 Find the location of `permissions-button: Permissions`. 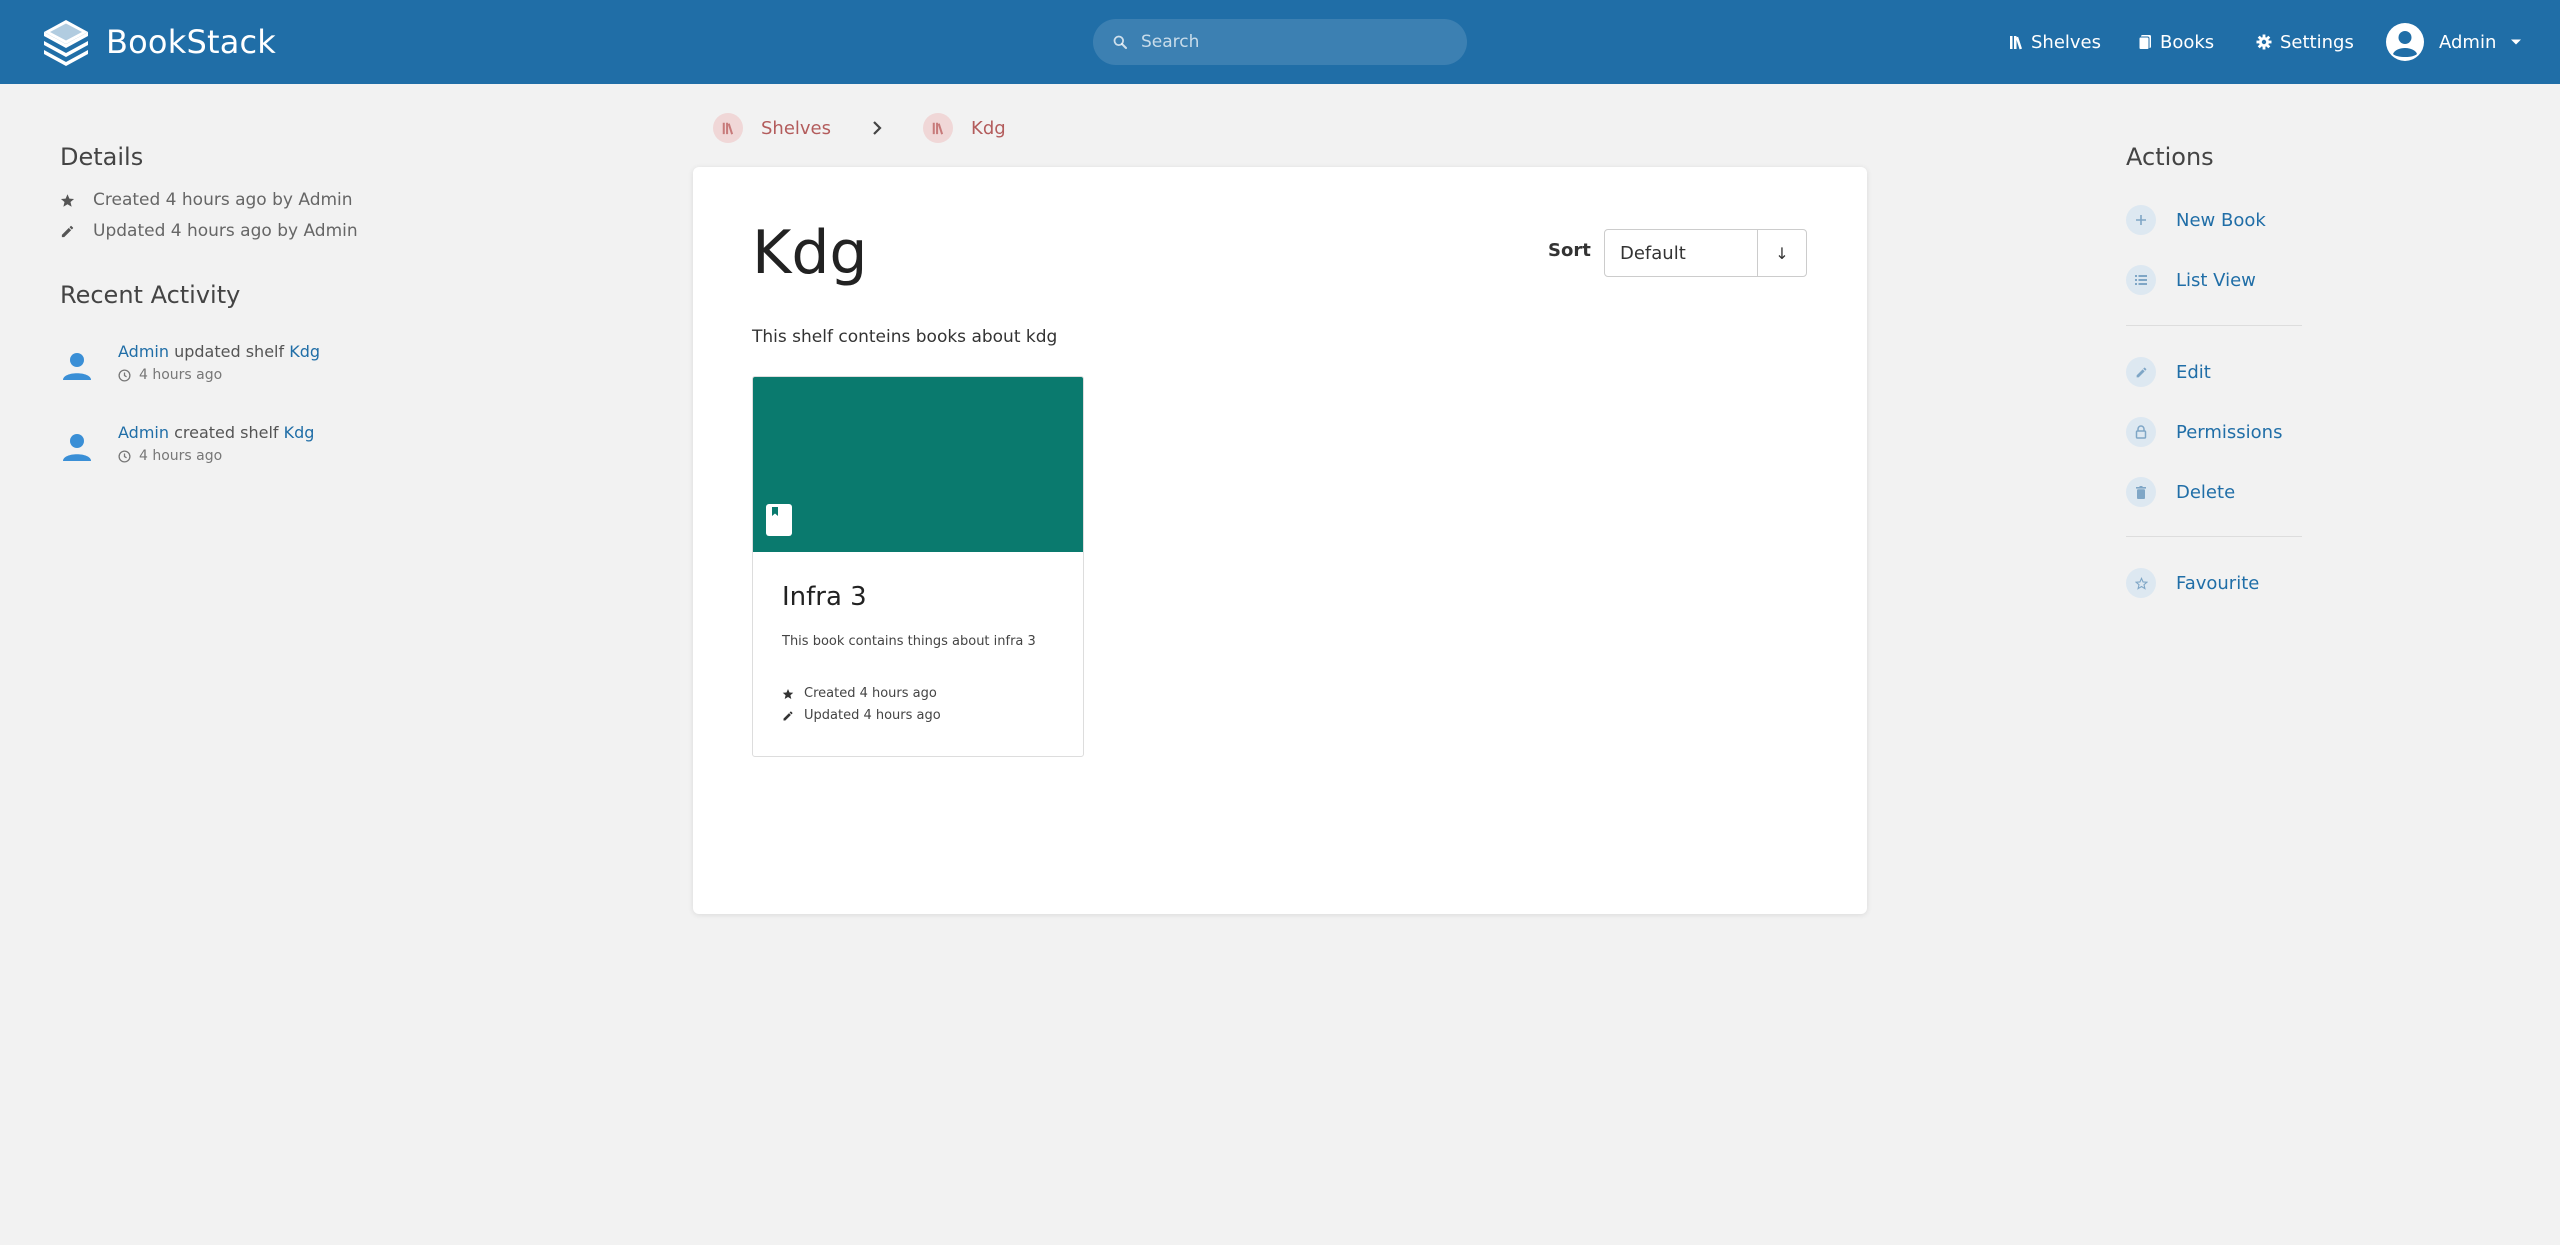

permissions-button: Permissions is located at coordinates (2204, 432).